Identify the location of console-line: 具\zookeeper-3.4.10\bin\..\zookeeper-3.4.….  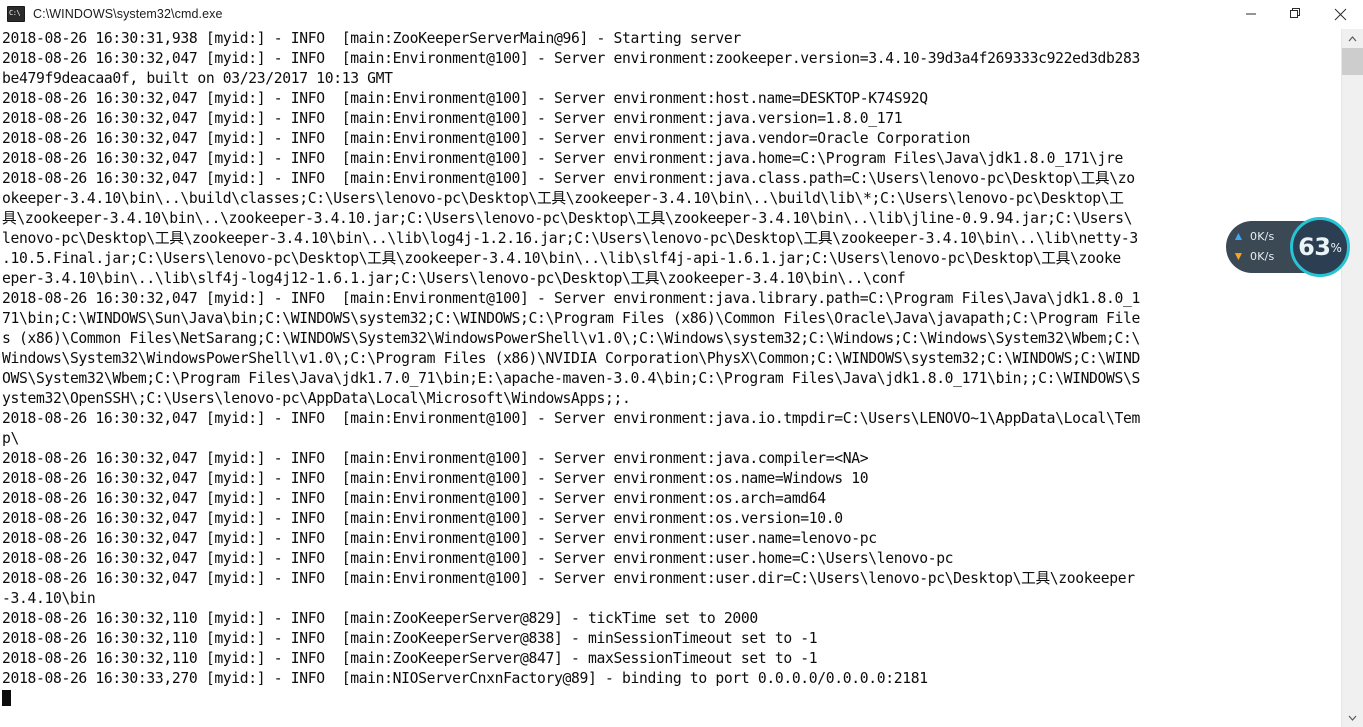
(567, 218).